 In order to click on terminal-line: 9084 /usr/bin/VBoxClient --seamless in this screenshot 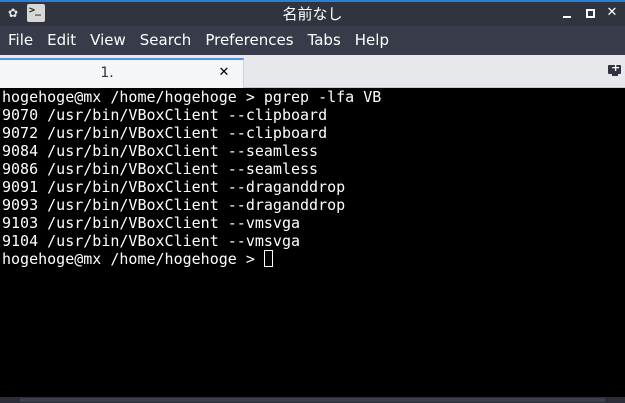, I will do `click(160, 151)`.